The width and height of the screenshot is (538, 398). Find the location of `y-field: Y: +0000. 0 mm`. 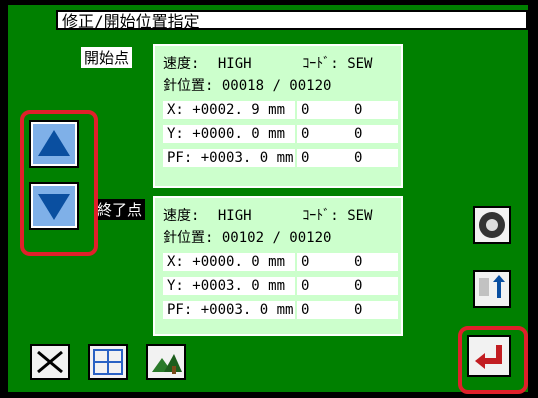

y-field: Y: +0000. 0 mm is located at coordinates (229, 134).